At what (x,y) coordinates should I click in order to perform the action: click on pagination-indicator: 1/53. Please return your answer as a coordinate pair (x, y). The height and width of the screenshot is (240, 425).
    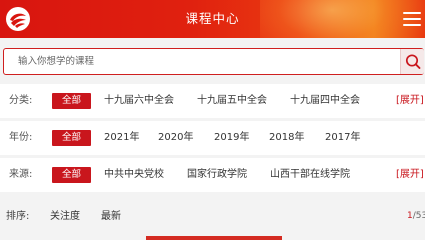
    Looking at the image, I should click on (416, 216).